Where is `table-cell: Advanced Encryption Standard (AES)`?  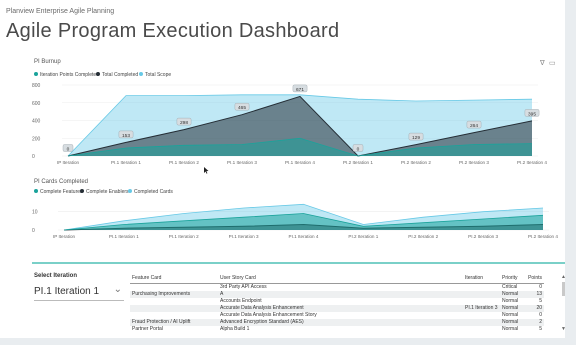 table-cell: Advanced Encryption Standard (AES) is located at coordinates (340, 322).